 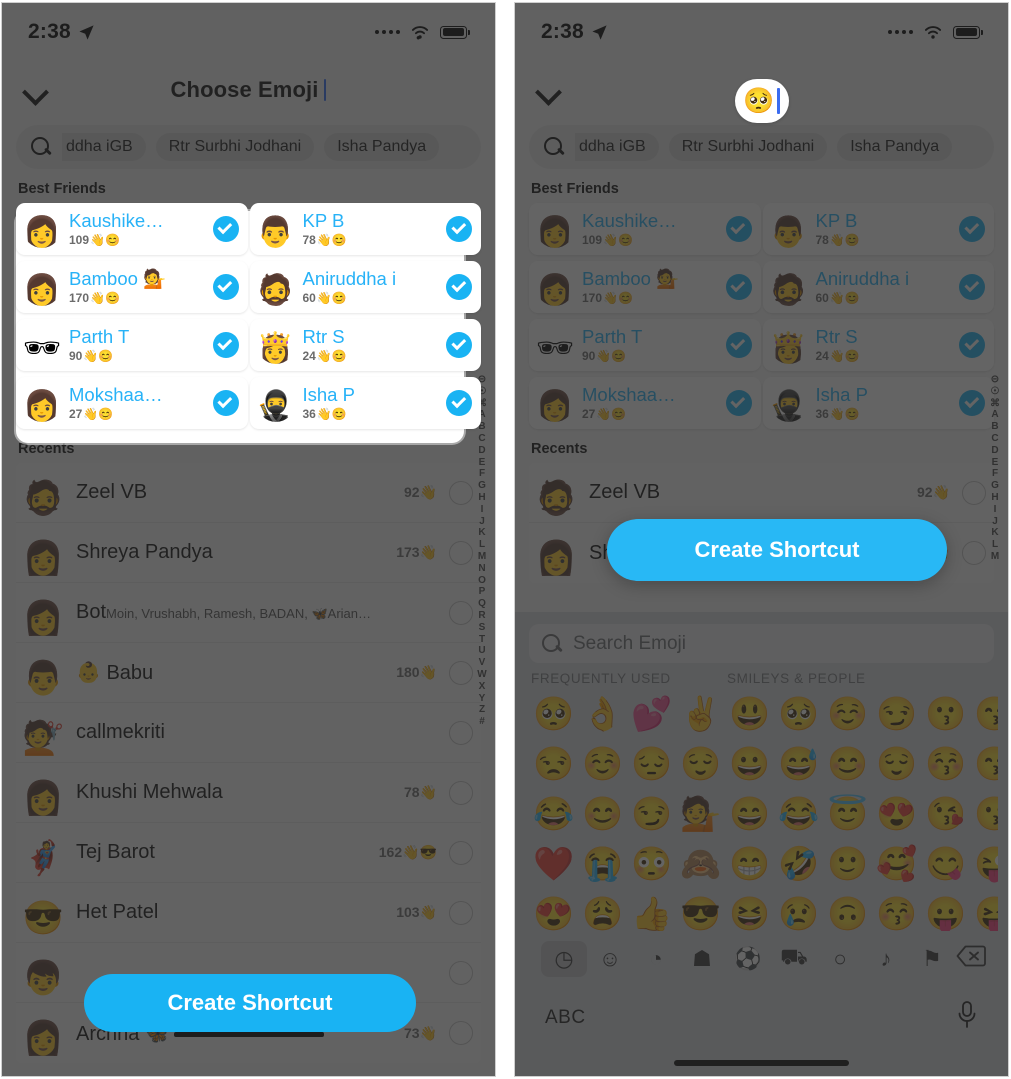 I want to click on alphabet-index-letter: W, so click(x=481, y=675).